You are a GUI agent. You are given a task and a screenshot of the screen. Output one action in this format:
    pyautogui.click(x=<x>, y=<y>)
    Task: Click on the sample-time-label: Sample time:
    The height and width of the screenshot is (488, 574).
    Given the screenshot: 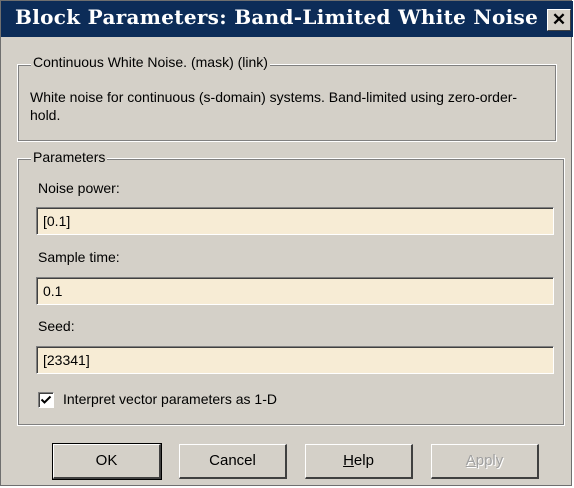 What is the action you would take?
    pyautogui.click(x=79, y=257)
    